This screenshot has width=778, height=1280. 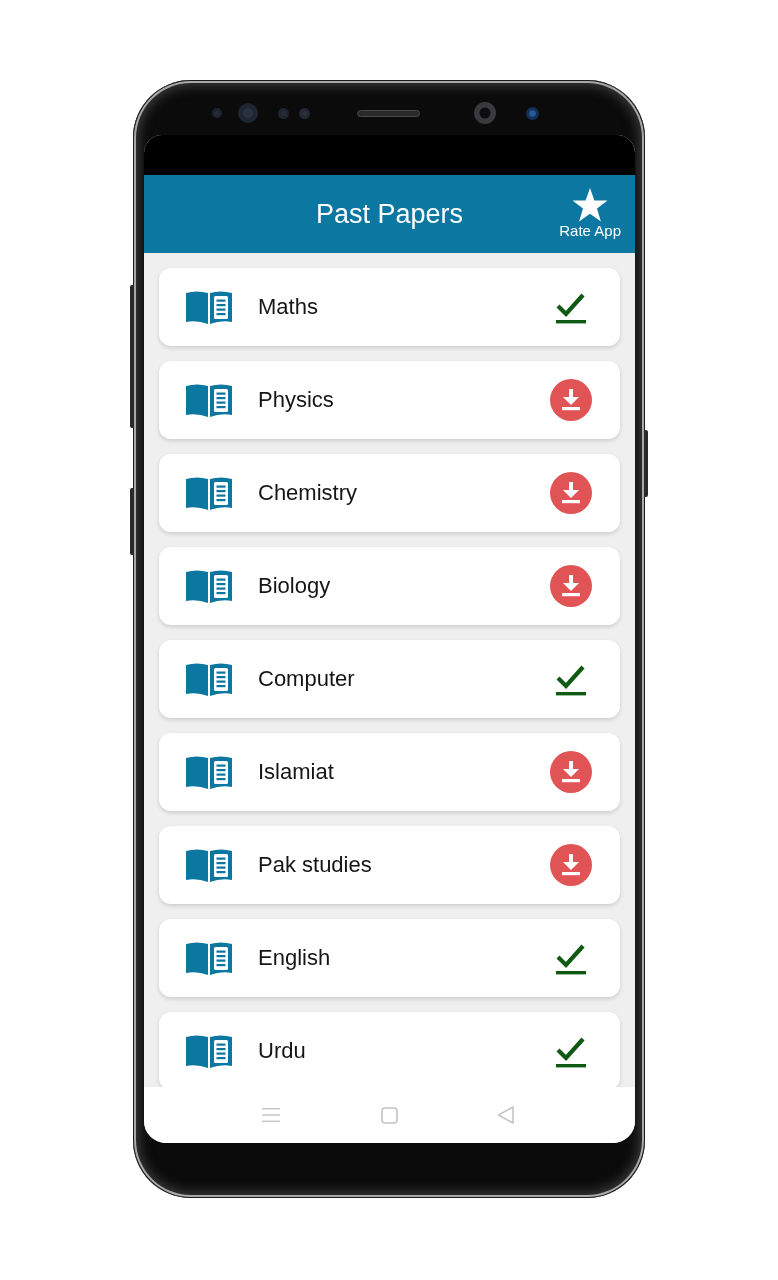 What do you see at coordinates (308, 493) in the screenshot?
I see `subject-name: Chemistry` at bounding box center [308, 493].